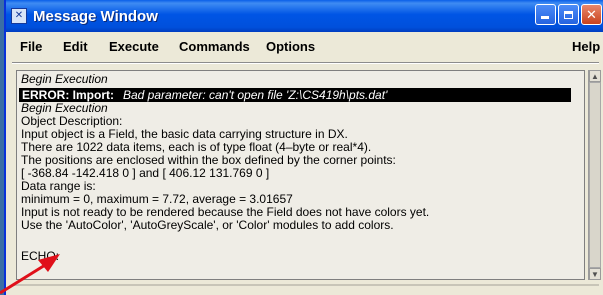 This screenshot has height=295, width=603. I want to click on maximize-icon, so click(568, 14).